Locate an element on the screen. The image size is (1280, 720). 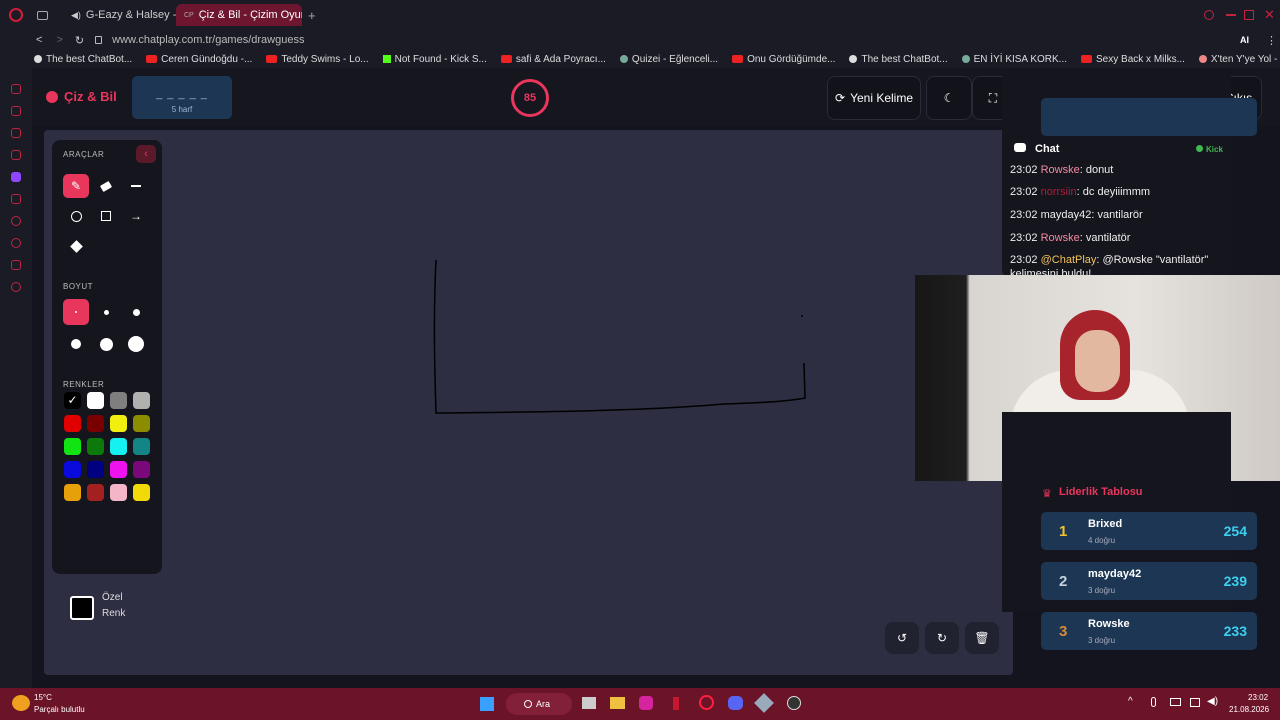
chat-message: 23:02 norrsiin: dc deyiiimmm is located at coordinates (1080, 192).